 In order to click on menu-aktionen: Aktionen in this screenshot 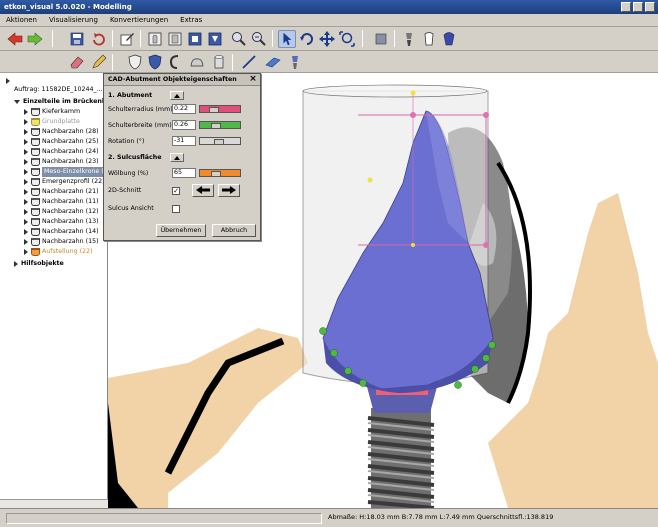, I will do `click(21, 20)`.